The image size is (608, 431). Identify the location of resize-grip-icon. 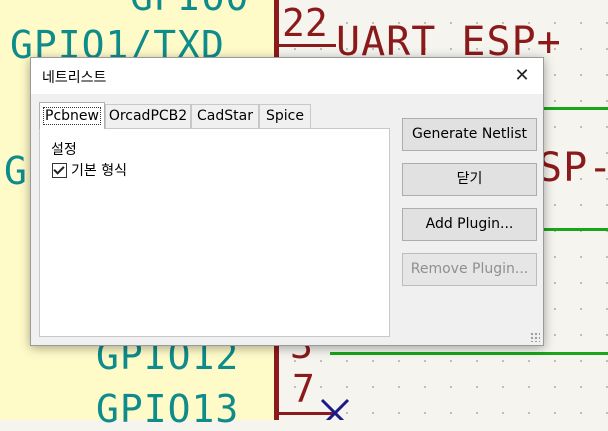
(535, 337).